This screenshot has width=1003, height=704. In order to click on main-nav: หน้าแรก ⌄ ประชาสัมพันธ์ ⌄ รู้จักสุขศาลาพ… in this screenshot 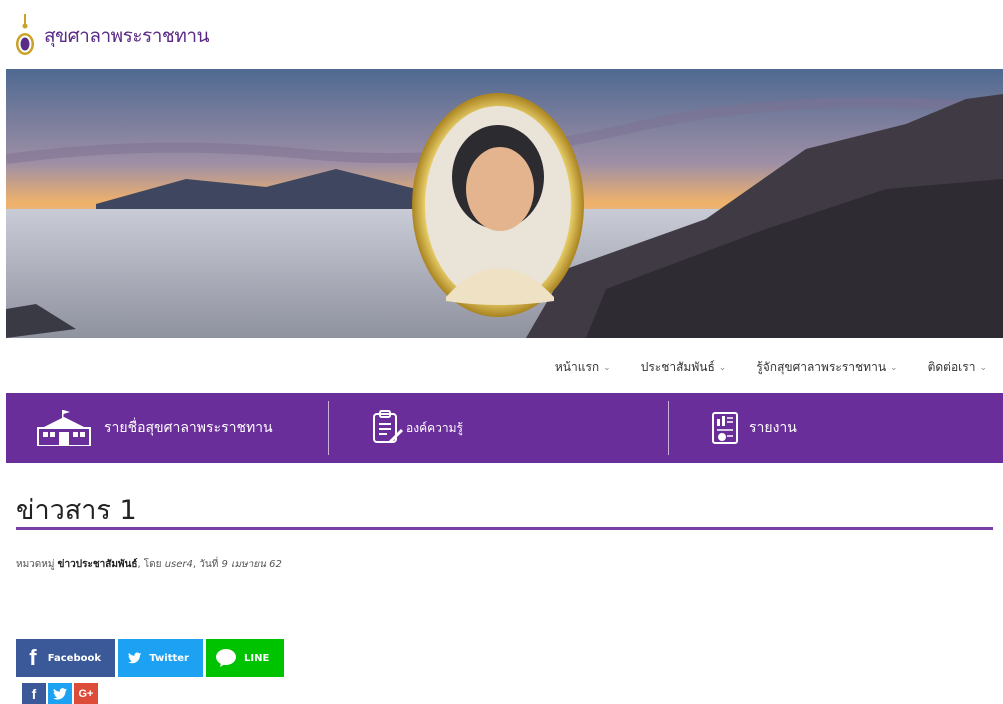, I will do `click(764, 367)`.